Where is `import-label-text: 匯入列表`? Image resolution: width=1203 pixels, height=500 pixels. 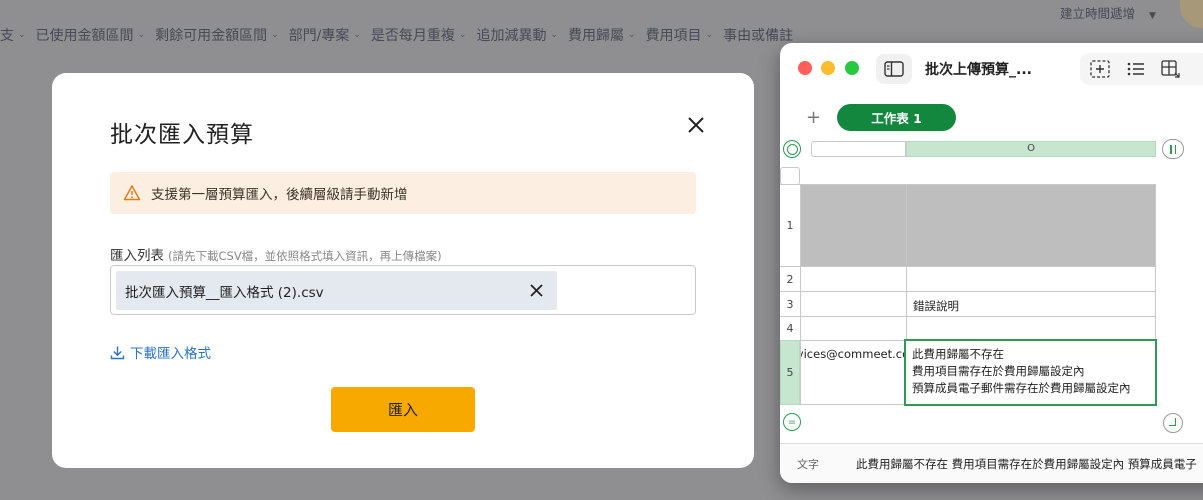
import-label-text: 匯入列表 is located at coordinates (137, 256).